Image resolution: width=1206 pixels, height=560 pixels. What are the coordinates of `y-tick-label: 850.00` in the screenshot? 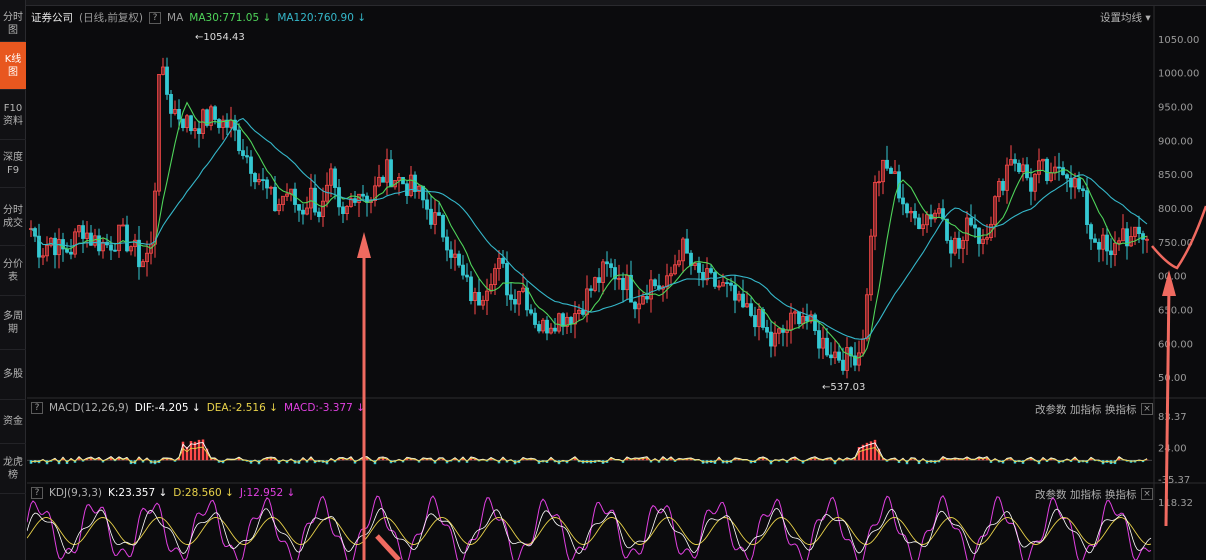 It's located at (1175, 175).